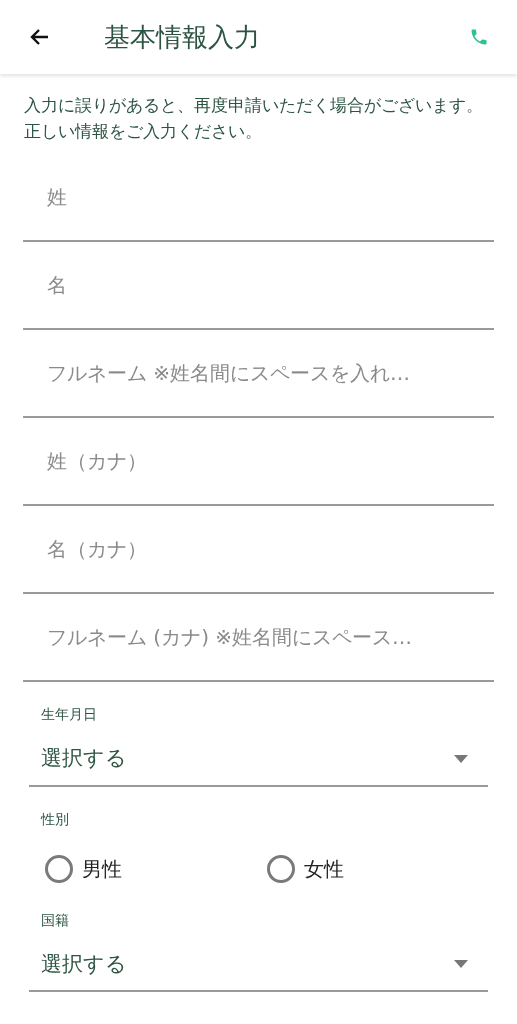  I want to click on text-field: 名, so click(258, 286).